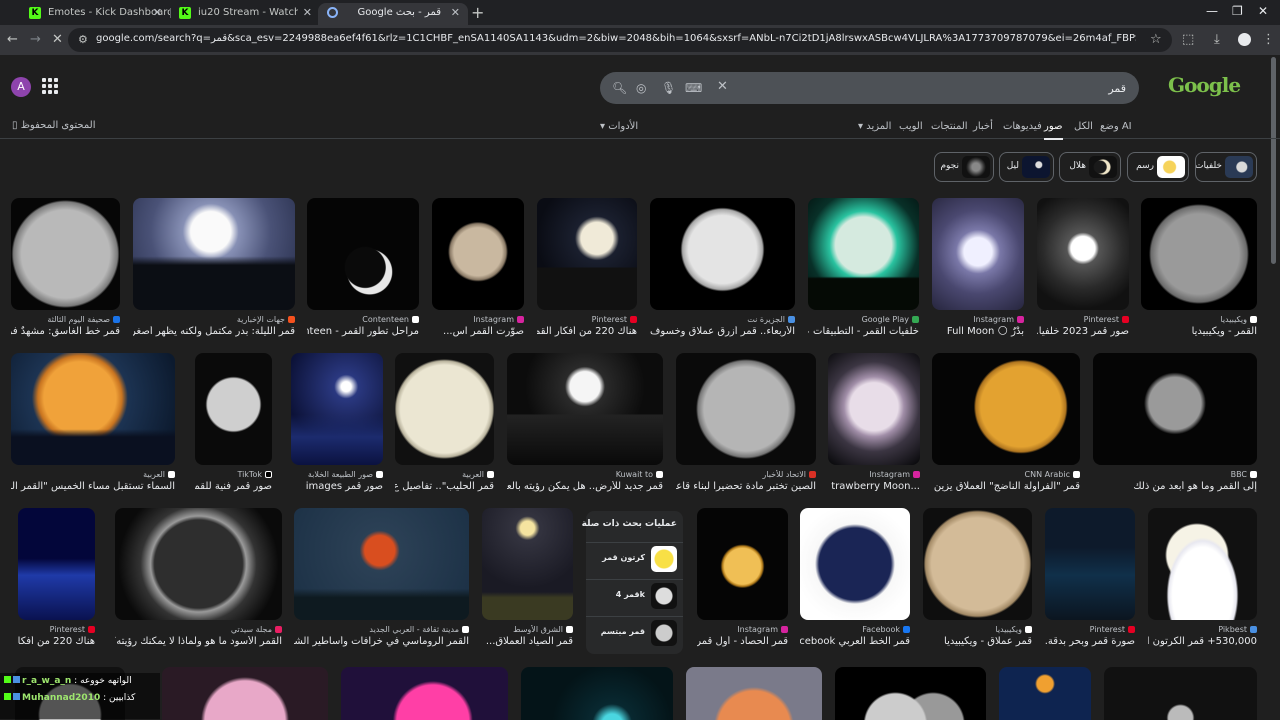 The width and height of the screenshot is (1280, 720). What do you see at coordinates (1158, 167) in the screenshot?
I see `chip-drawing: رسم` at bounding box center [1158, 167].